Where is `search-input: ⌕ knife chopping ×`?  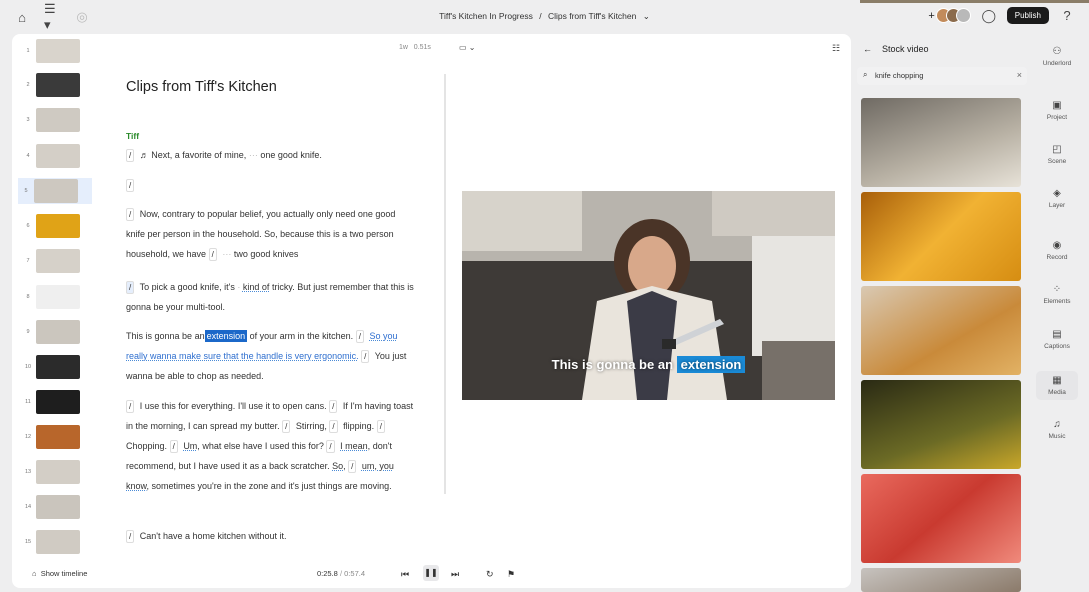
search-input: ⌕ knife chopping × is located at coordinates (942, 76).